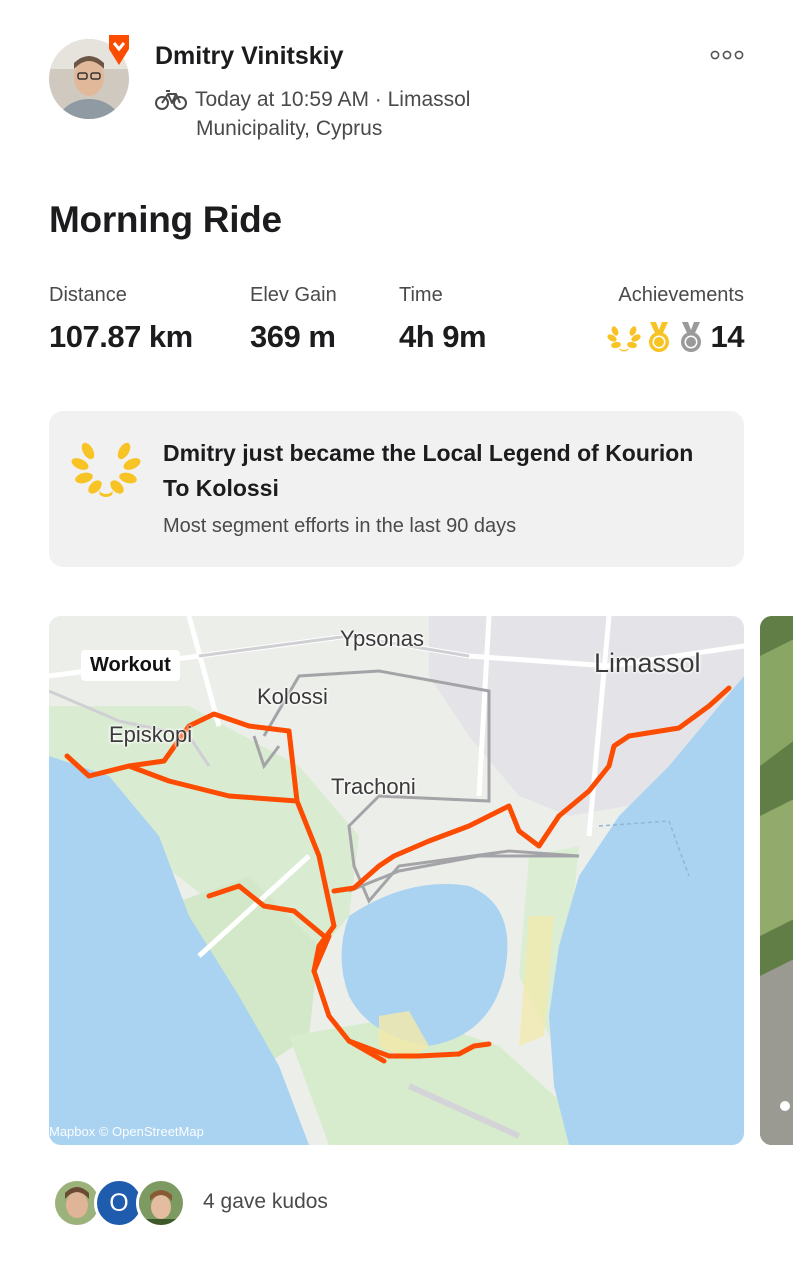 This screenshot has height=1280, width=793. I want to click on stat-elev-gain: Elev Gain 369 m, so click(293, 319).